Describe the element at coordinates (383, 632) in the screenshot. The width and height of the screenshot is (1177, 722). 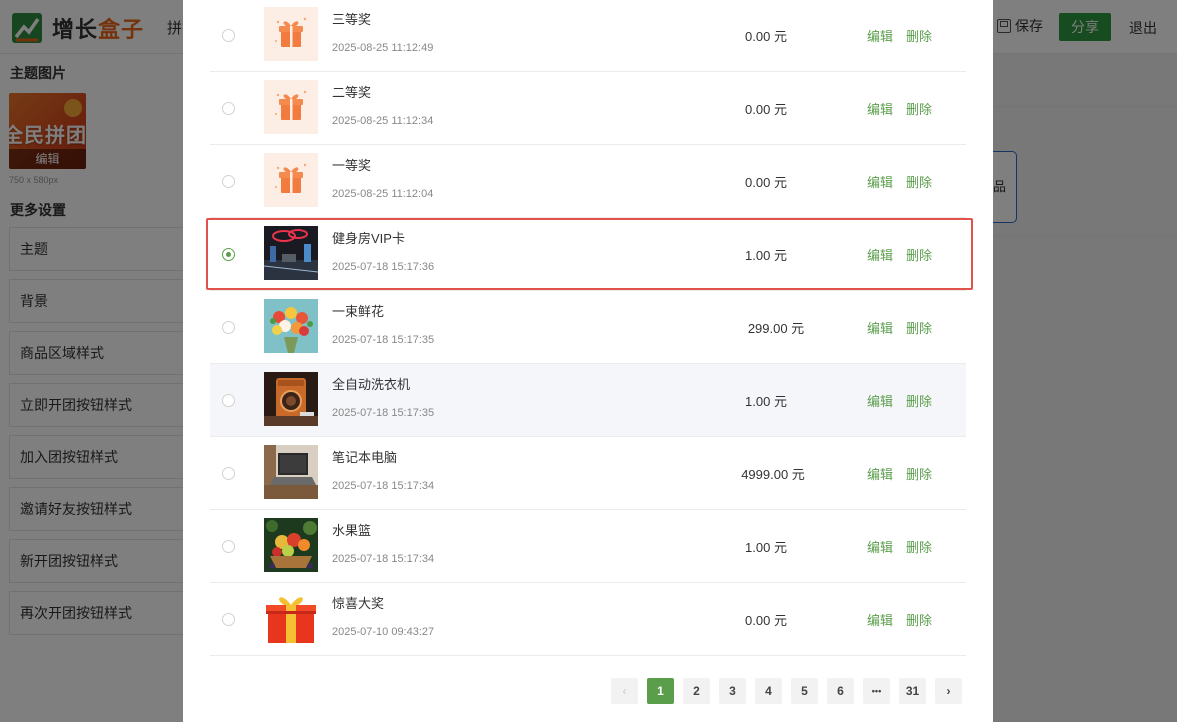
I see `product-date: 2025-07-10 09:43:27` at that location.